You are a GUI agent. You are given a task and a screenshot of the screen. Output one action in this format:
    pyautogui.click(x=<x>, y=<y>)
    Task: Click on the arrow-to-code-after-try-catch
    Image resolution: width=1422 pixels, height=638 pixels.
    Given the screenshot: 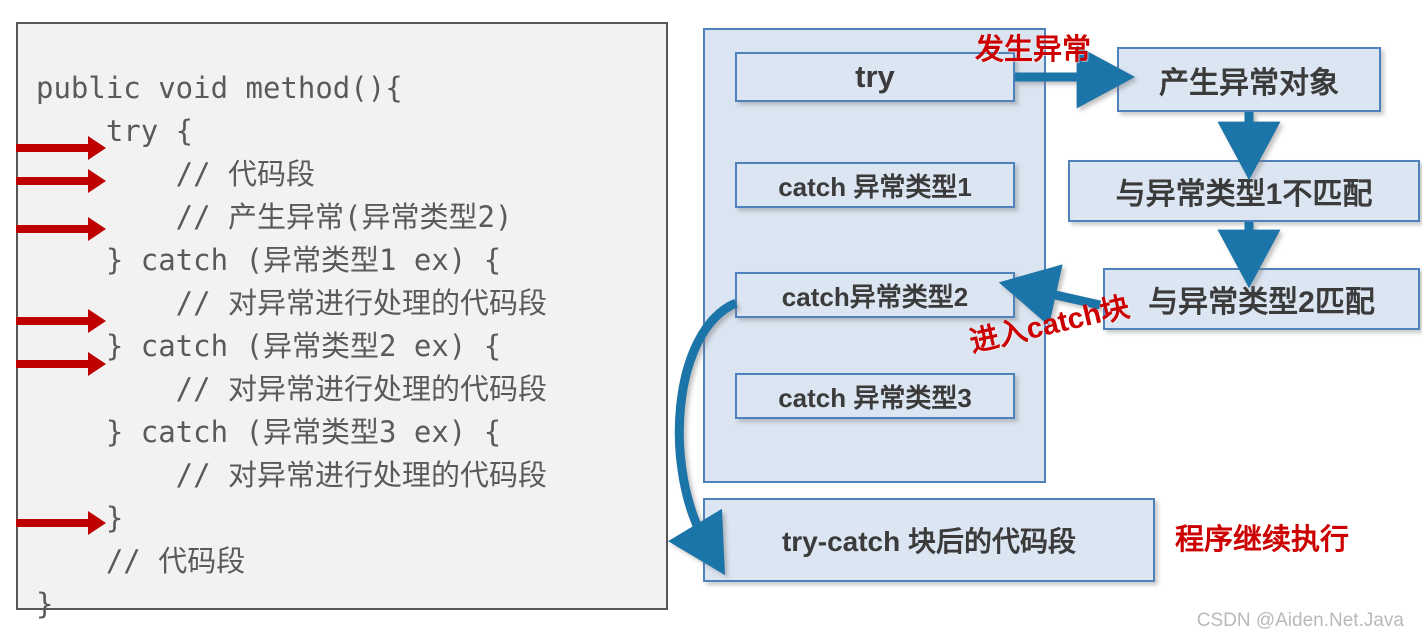 What is the action you would take?
    pyautogui.click(x=61, y=523)
    